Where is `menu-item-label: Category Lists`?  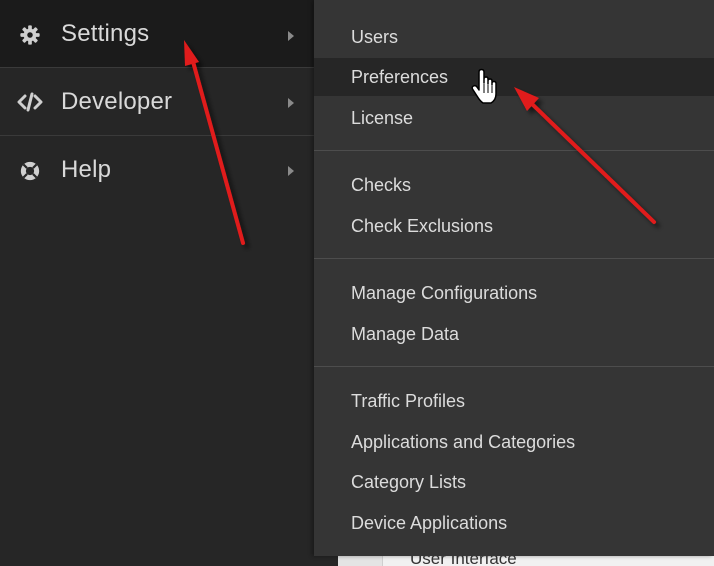
menu-item-label: Category Lists is located at coordinates (409, 482).